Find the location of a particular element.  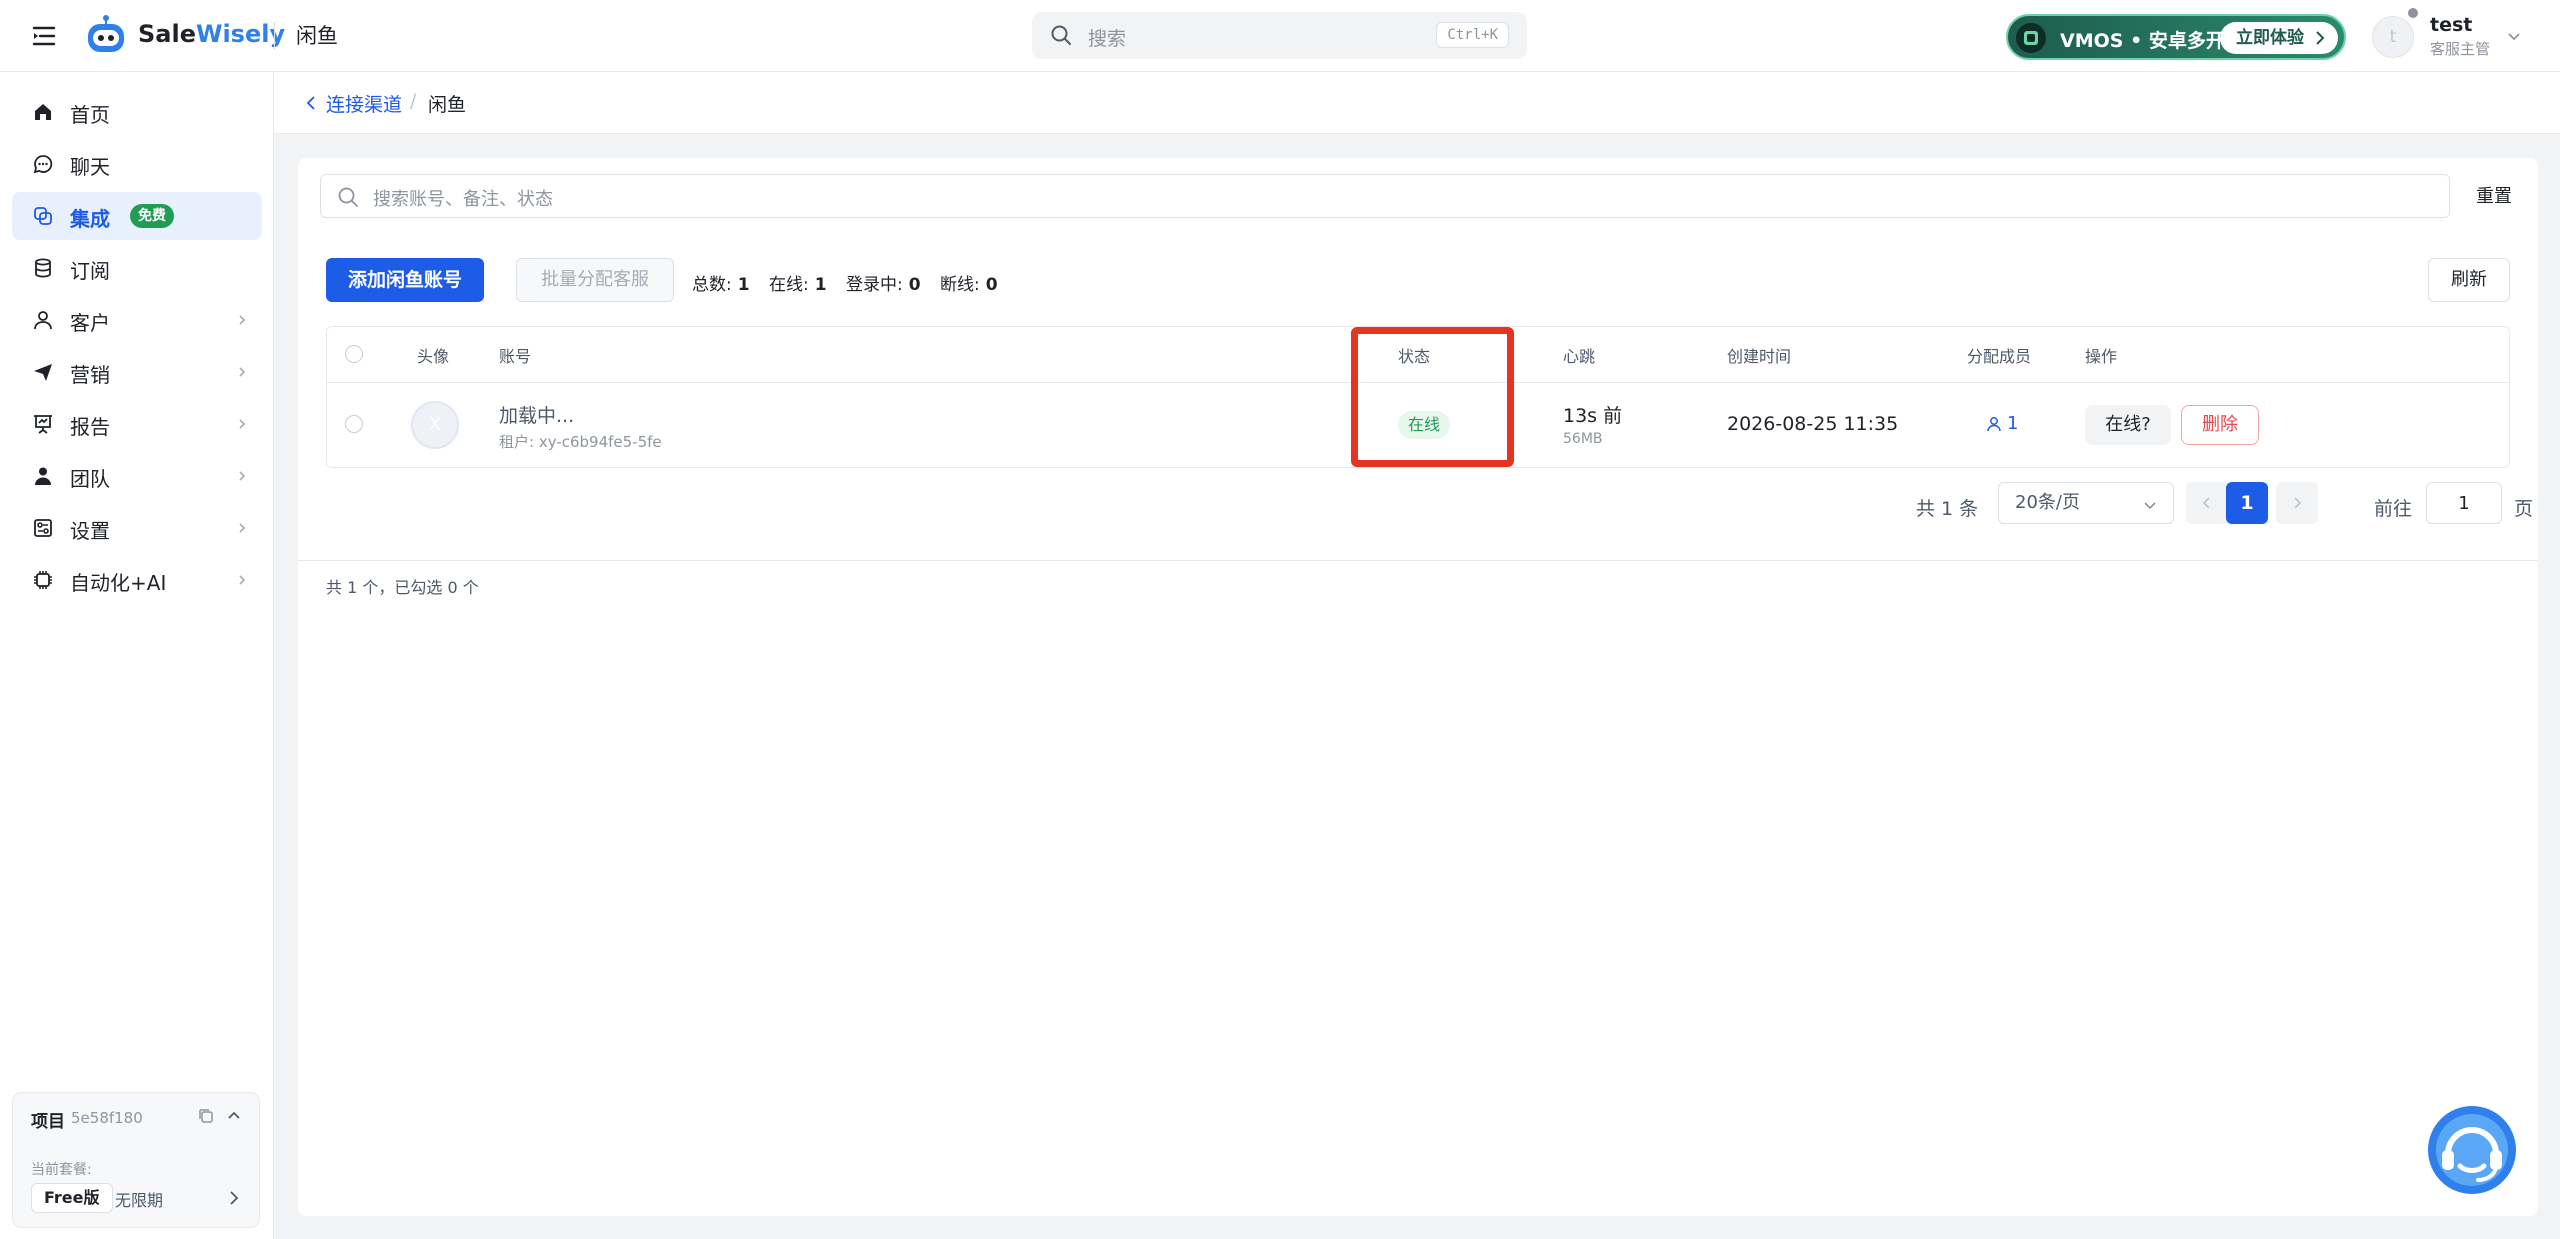

user-role: 客服主管 is located at coordinates (2460, 49).